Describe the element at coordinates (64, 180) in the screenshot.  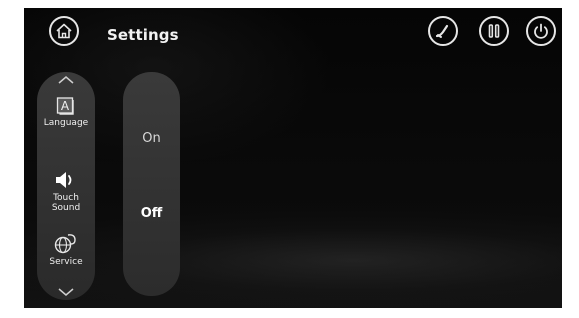
I see `speaker-icon` at that location.